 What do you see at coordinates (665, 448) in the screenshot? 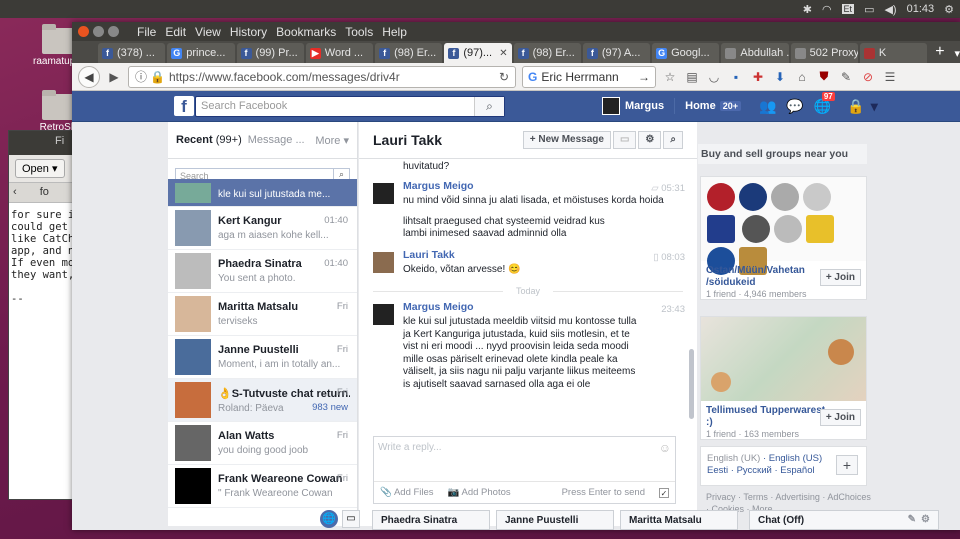
I see `emoji-icon: ☺` at bounding box center [665, 448].